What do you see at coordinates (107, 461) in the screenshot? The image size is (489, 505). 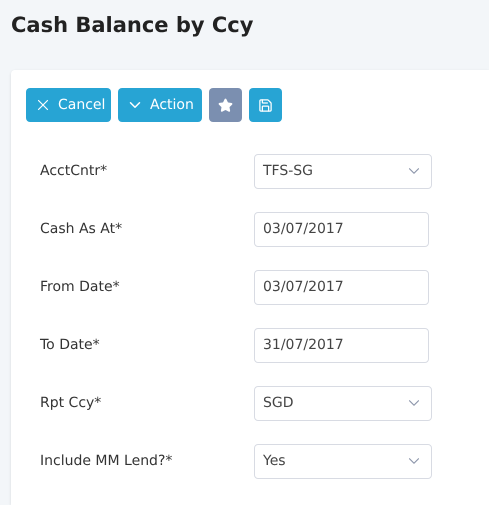 I see `field-label: Include MM Lend?*` at bounding box center [107, 461].